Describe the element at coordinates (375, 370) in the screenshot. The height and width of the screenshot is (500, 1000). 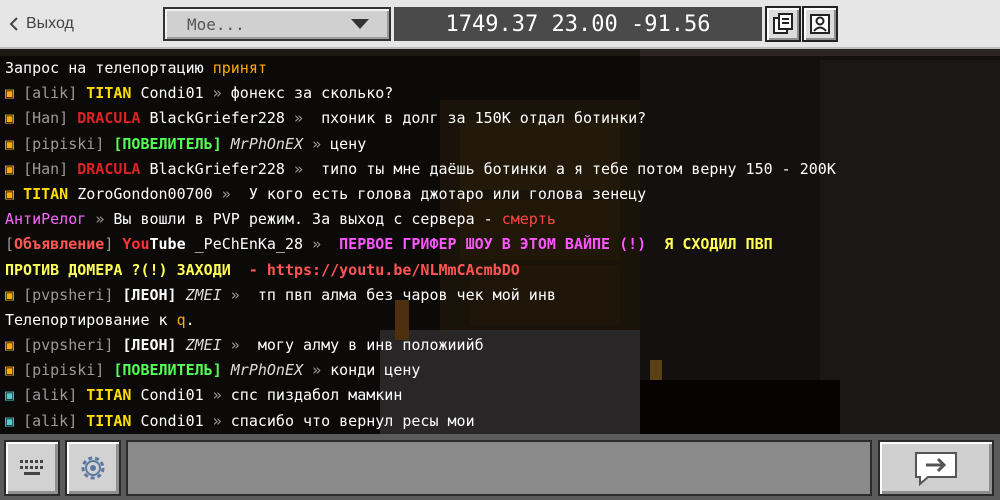
I see `chat-segment: конди цену` at that location.